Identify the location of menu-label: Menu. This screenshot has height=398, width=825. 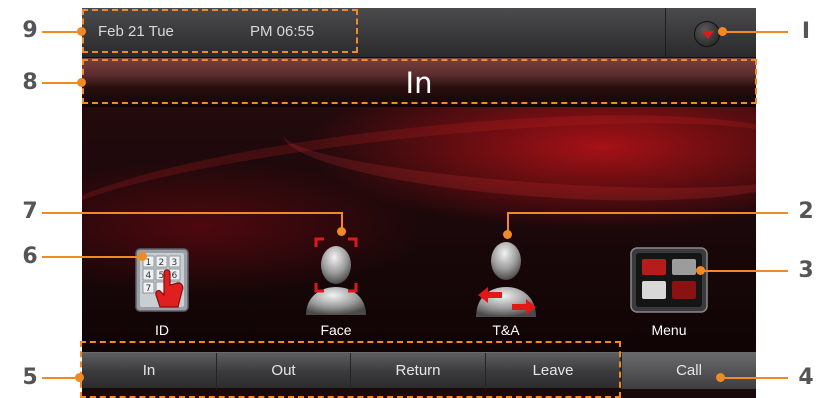
(669, 330).